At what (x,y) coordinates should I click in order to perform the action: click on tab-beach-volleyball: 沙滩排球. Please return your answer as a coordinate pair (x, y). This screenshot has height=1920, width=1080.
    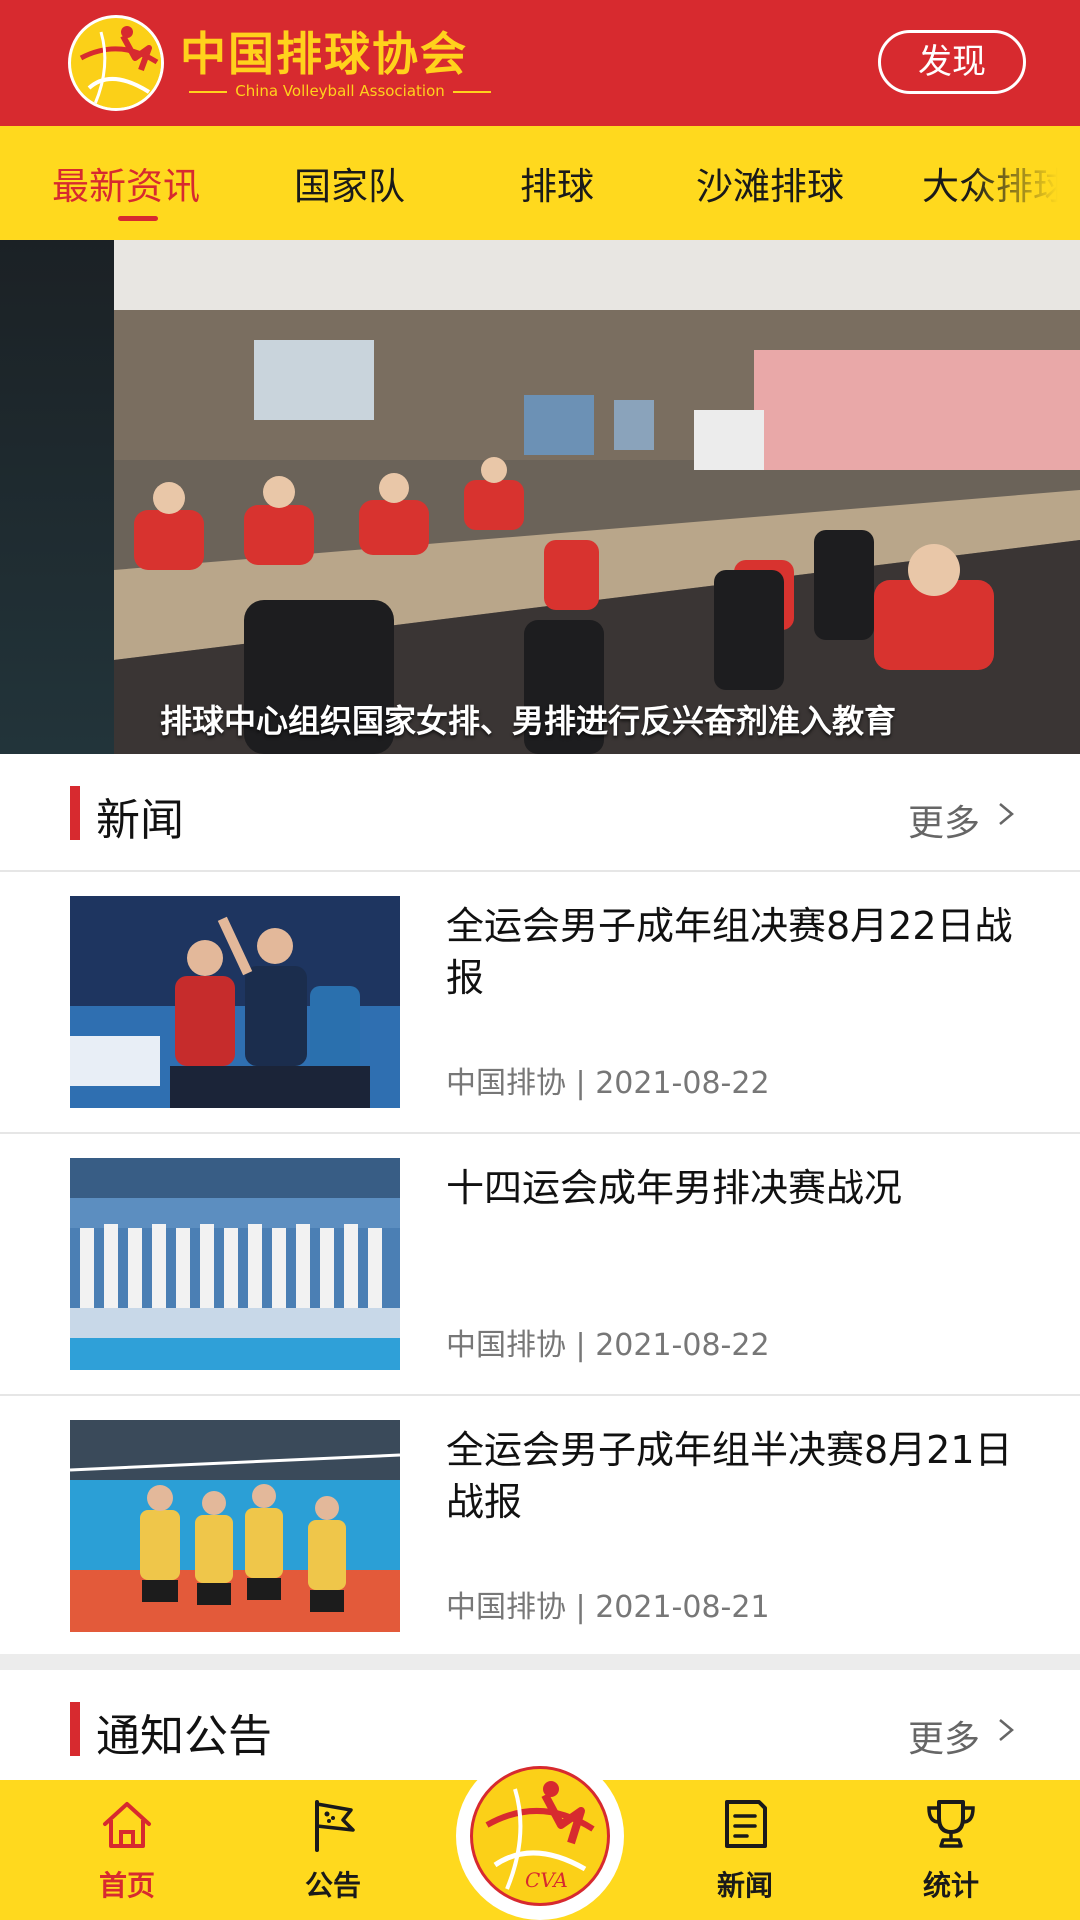
    Looking at the image, I should click on (770, 183).